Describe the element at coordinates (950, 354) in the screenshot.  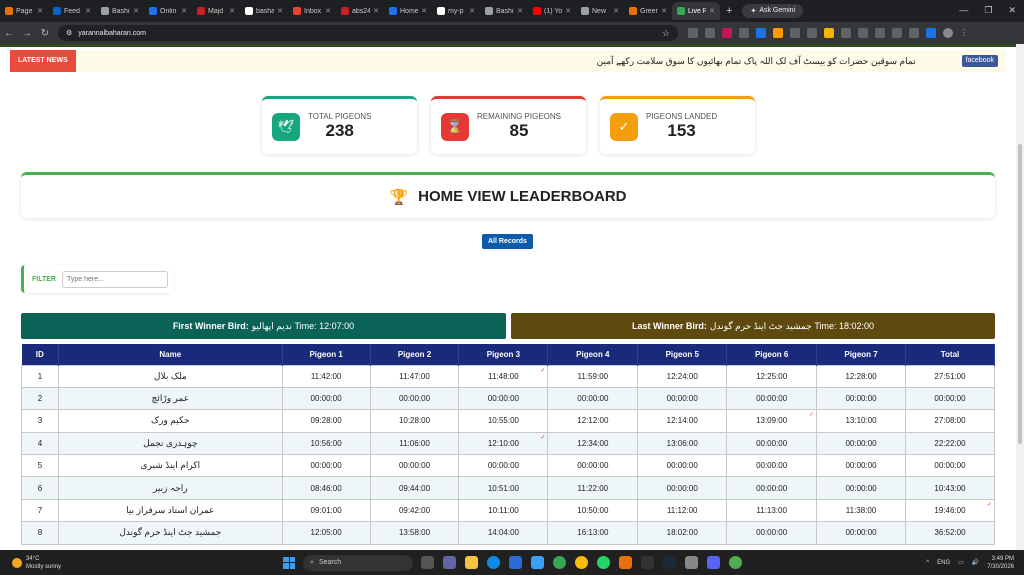
I see `column-header: Total` at that location.